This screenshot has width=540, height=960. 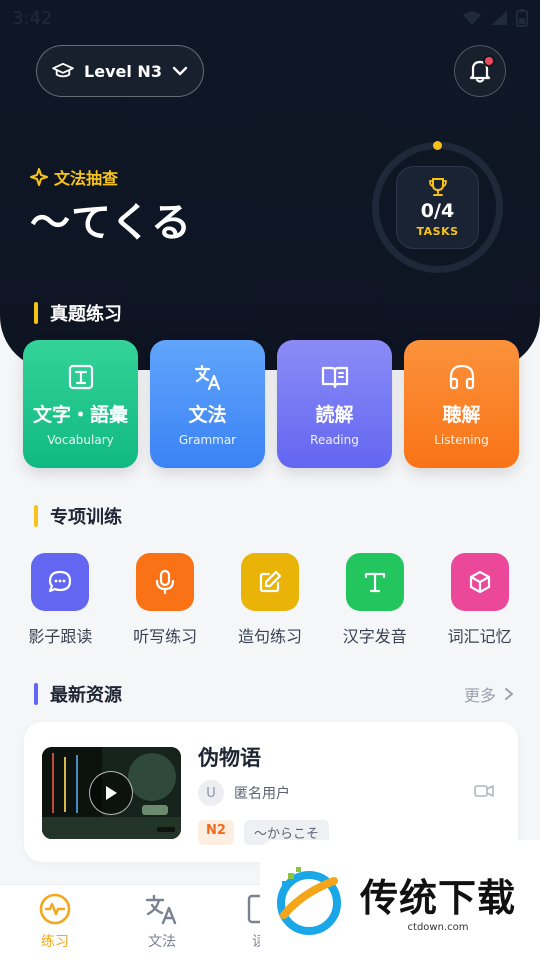 What do you see at coordinates (270, 18) in the screenshot?
I see `status-bar: 3:42` at bounding box center [270, 18].